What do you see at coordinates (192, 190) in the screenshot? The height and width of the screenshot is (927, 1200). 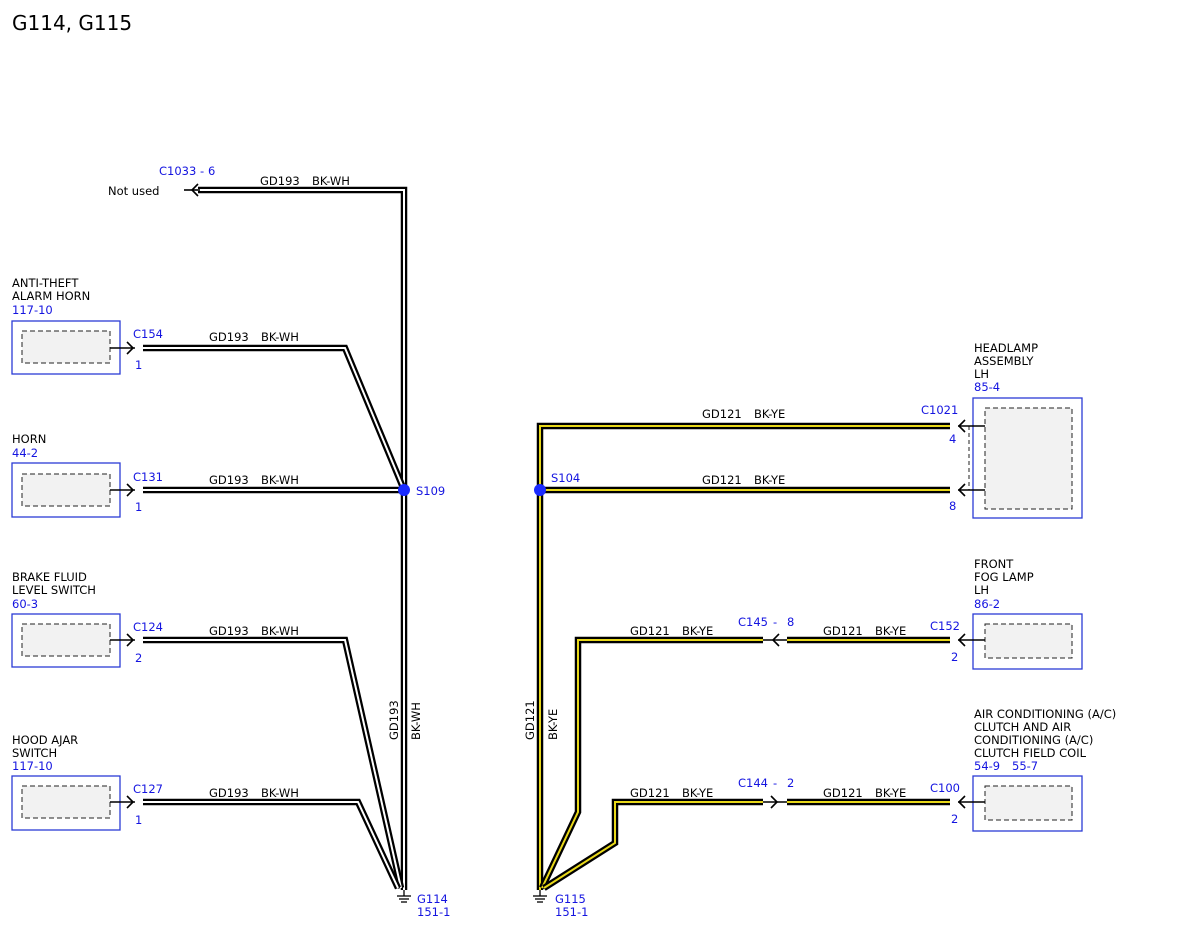 I see `connector-c1033-arrow-icon` at bounding box center [192, 190].